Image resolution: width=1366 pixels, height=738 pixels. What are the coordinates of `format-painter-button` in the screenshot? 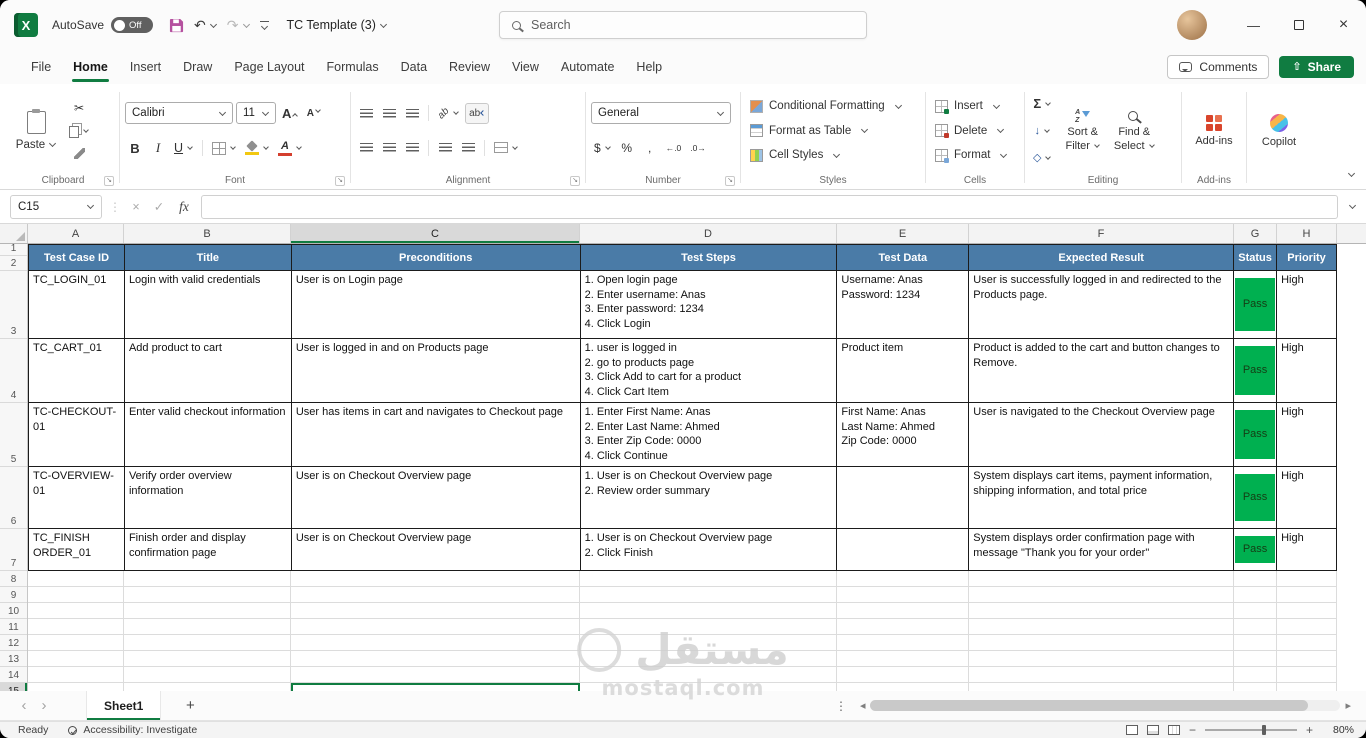 It's located at (79, 153).